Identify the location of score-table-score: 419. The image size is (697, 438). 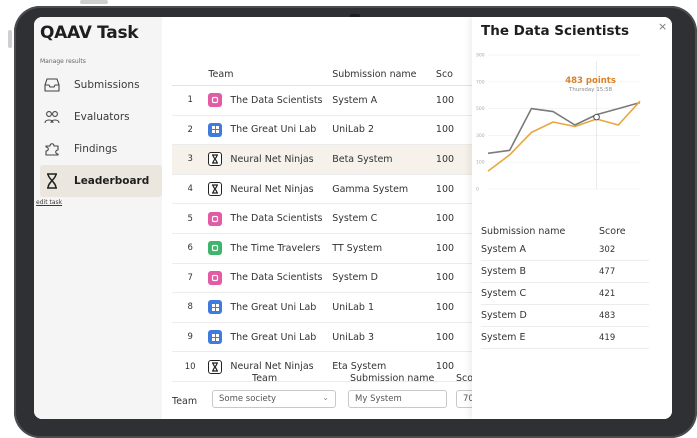
(624, 337).